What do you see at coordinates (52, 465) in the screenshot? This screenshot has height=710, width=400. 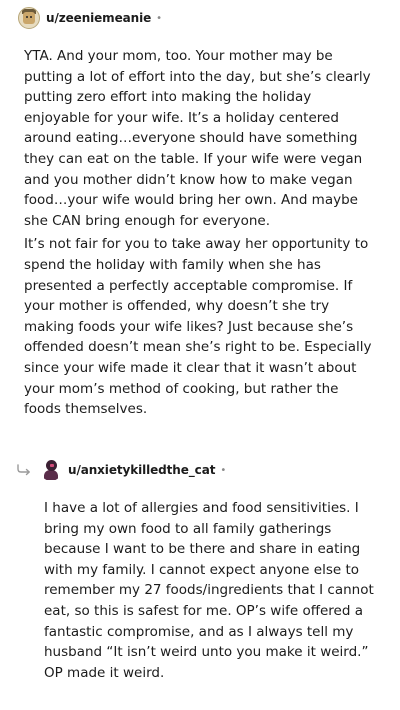 I see `avatar-accent` at bounding box center [52, 465].